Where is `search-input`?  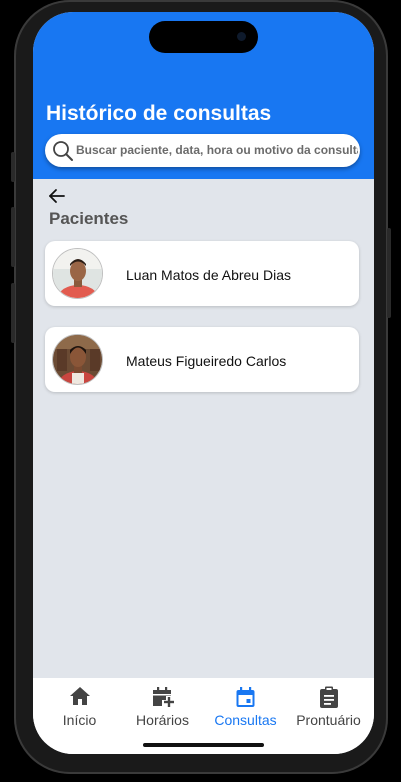
search-input is located at coordinates (217, 150).